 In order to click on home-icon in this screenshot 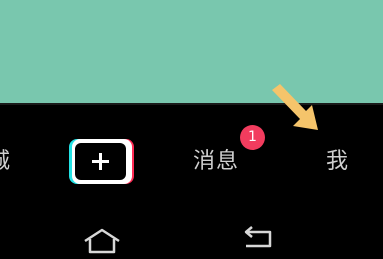, I will do `click(102, 241)`.